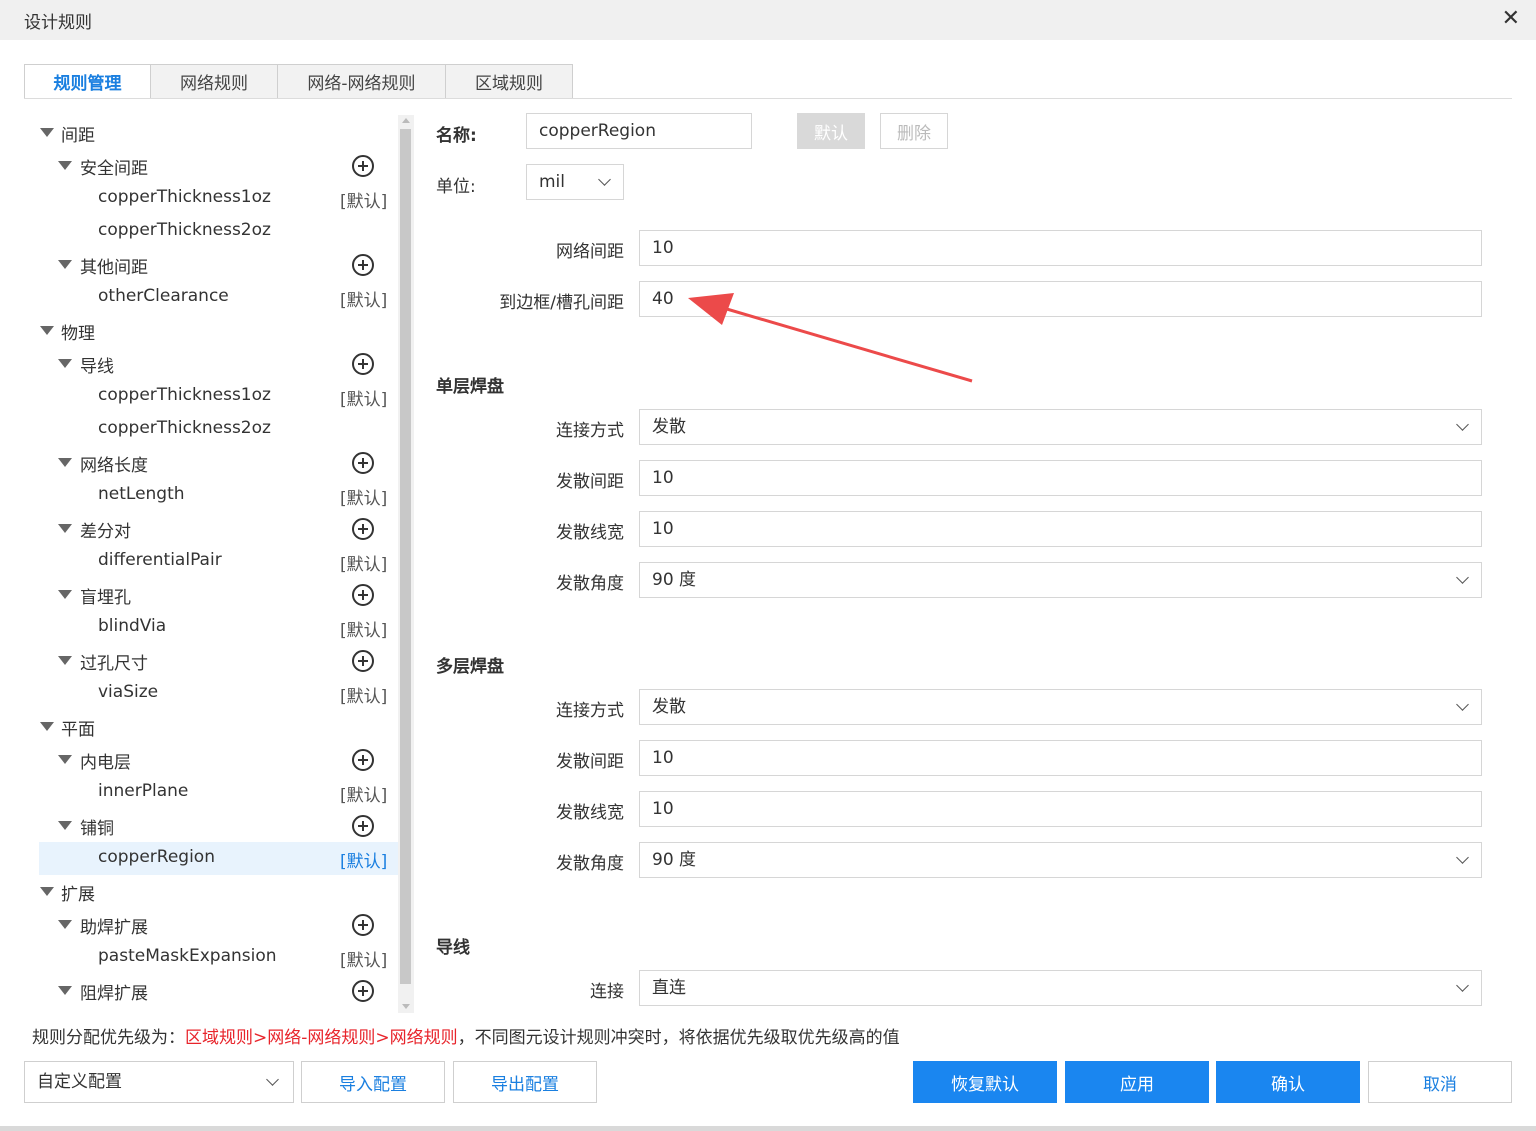  I want to click on annotation-arrow-line, so click(846, 344).